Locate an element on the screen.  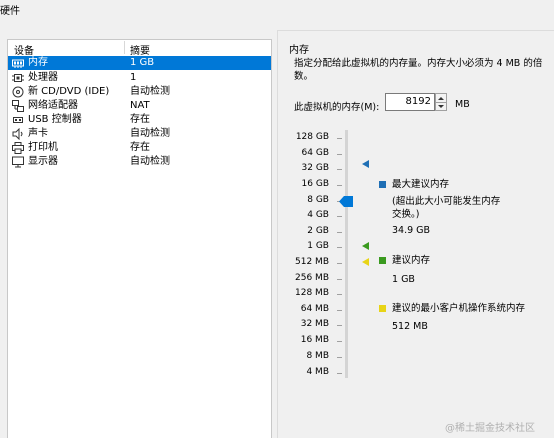
recommended-swatch is located at coordinates (382, 260).